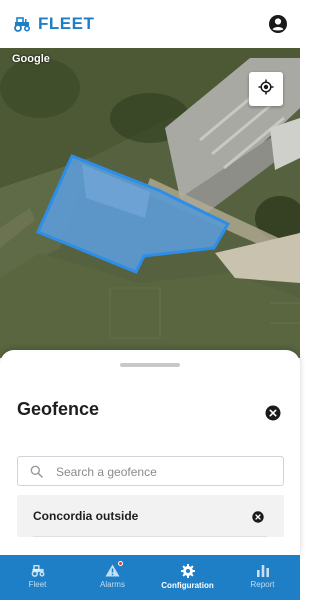  What do you see at coordinates (150, 536) in the screenshot?
I see `list-divider` at bounding box center [150, 536].